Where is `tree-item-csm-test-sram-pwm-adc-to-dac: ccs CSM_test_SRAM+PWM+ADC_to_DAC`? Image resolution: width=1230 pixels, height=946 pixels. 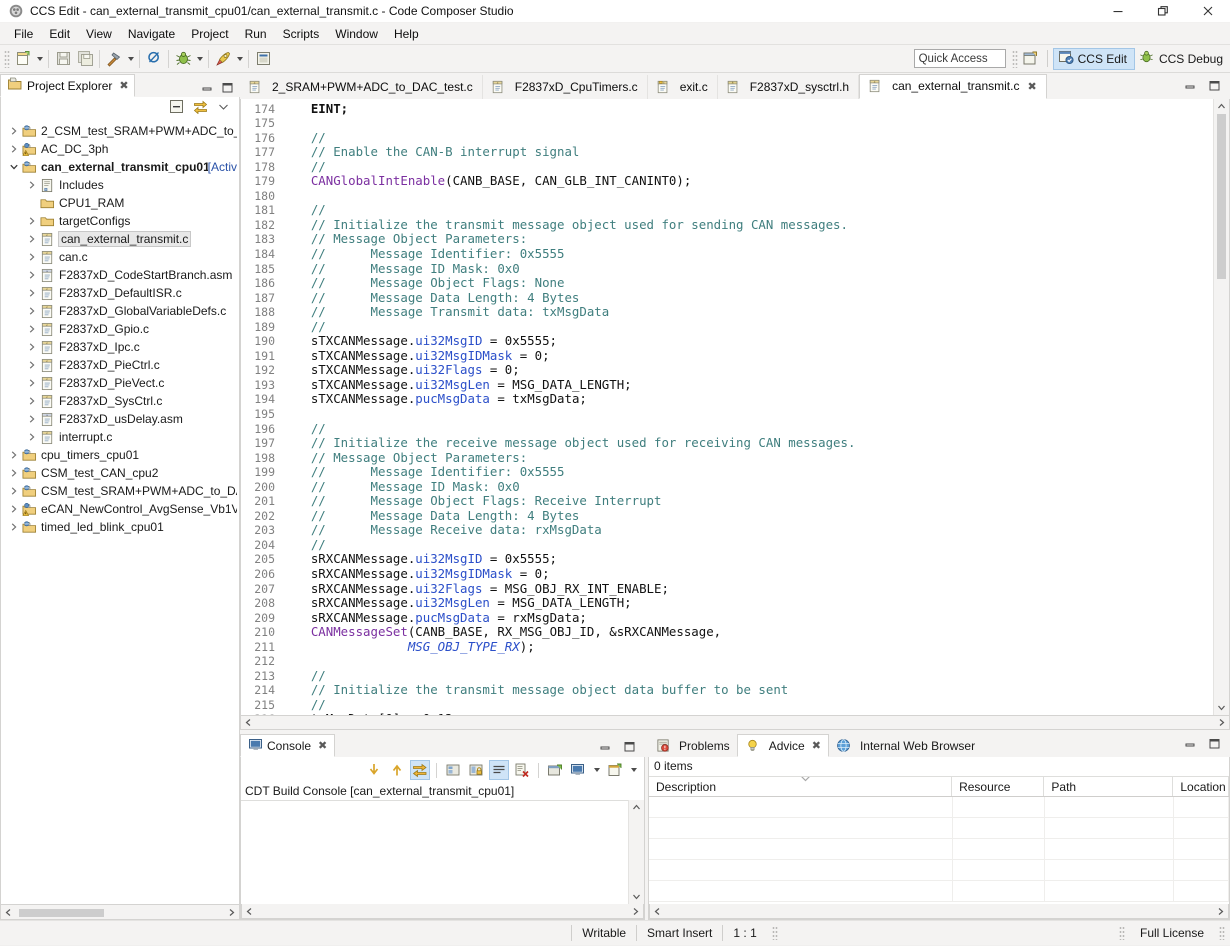 tree-item-csm-test-sram-pwm-adc-to-dac: ccs CSM_test_SRAM+PWM+ADC_to_DAC is located at coordinates (120, 491).